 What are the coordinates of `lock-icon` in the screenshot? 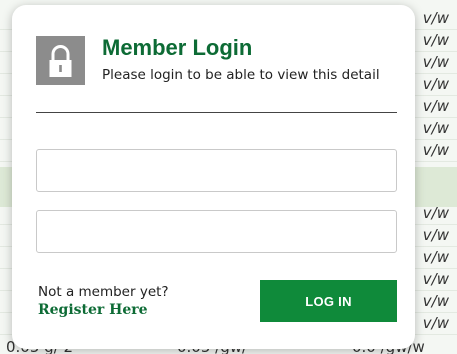 It's located at (60, 60).